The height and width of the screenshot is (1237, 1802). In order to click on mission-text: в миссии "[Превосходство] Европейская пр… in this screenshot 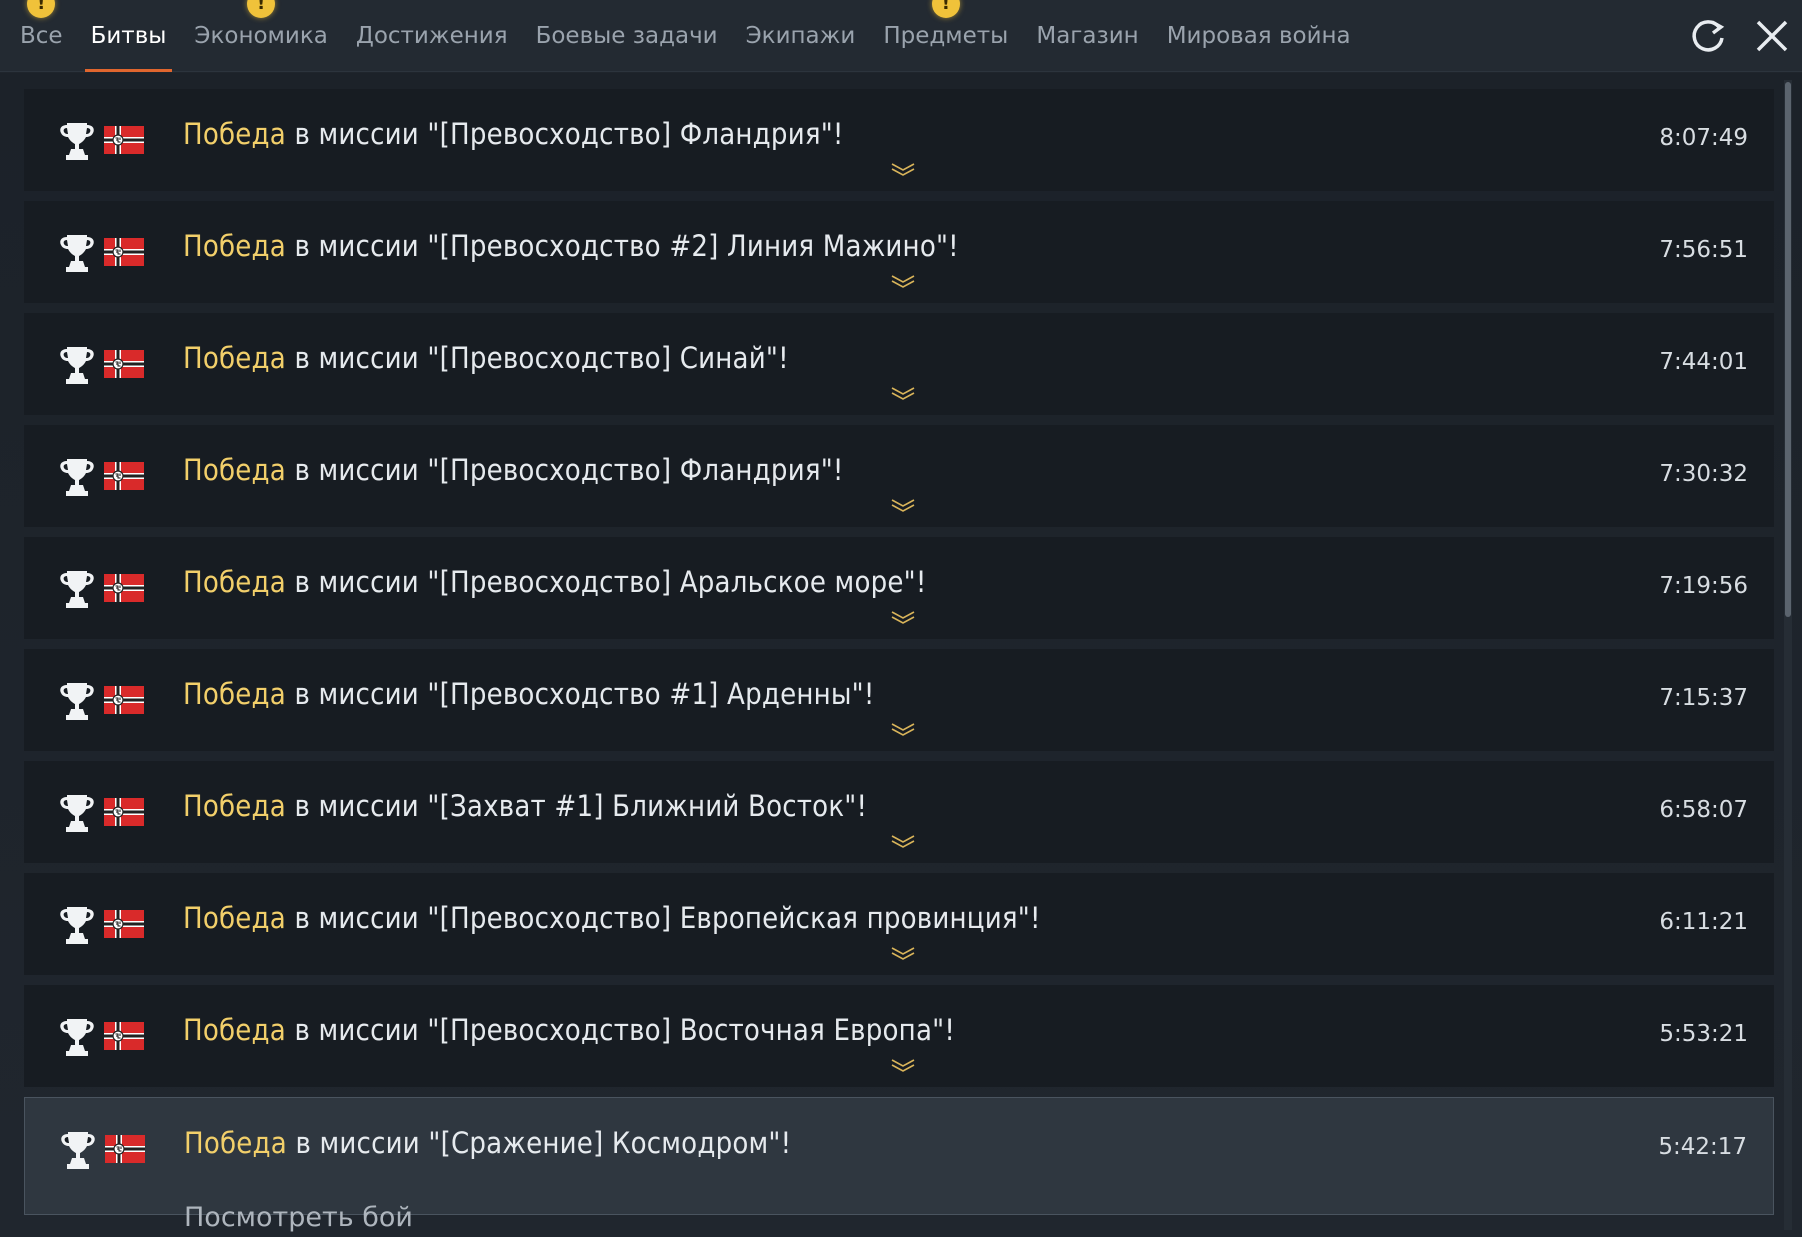, I will do `click(663, 918)`.